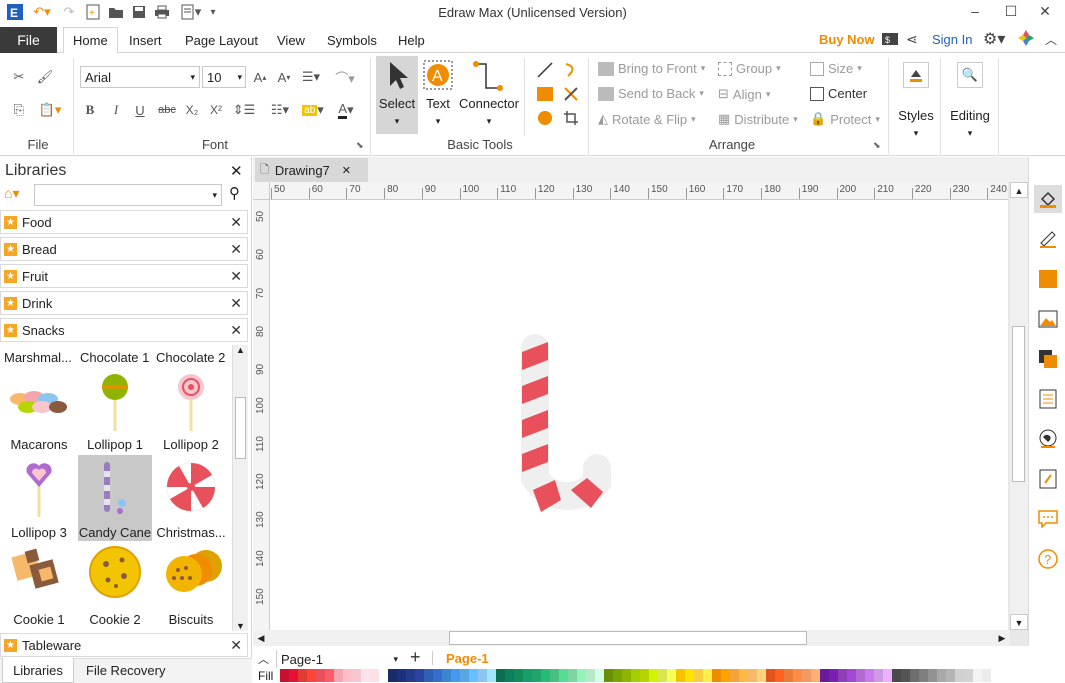 This screenshot has height=683, width=1065. I want to click on library-item: Cookie 2, so click(115, 585).